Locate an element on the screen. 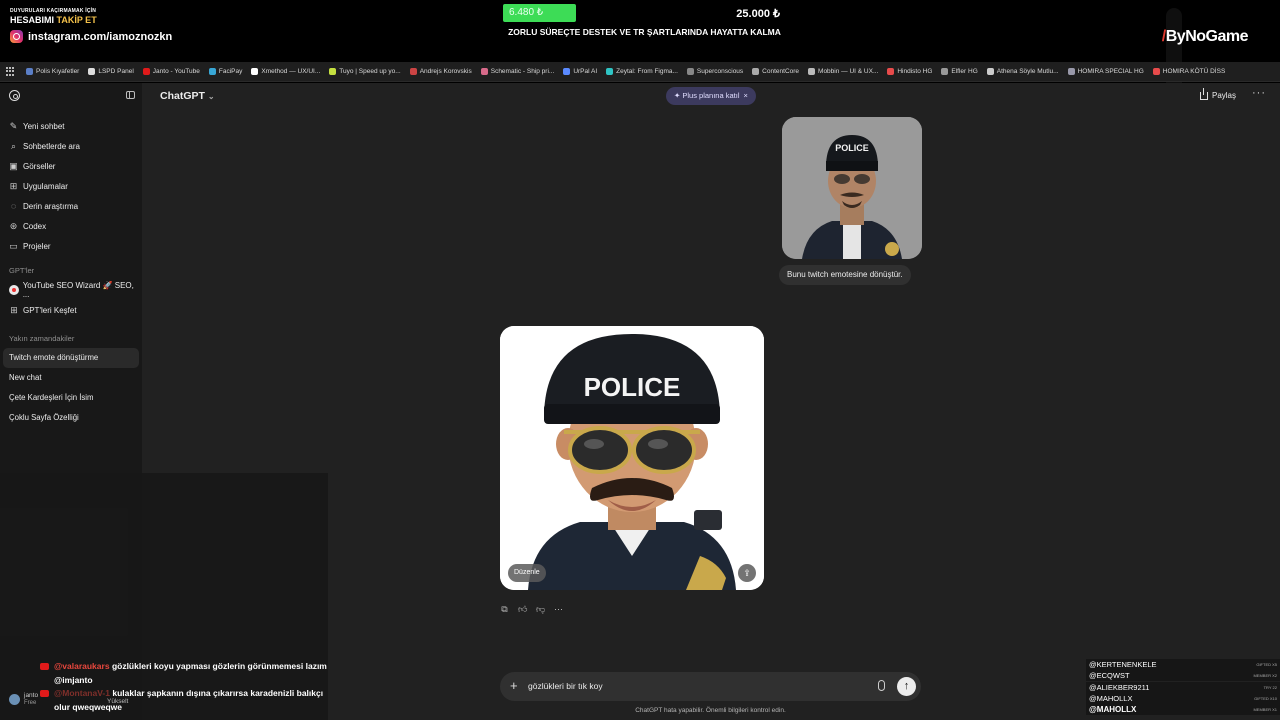  member-row: @ECQWST MEMBER X2 is located at coordinates (1183, 676).